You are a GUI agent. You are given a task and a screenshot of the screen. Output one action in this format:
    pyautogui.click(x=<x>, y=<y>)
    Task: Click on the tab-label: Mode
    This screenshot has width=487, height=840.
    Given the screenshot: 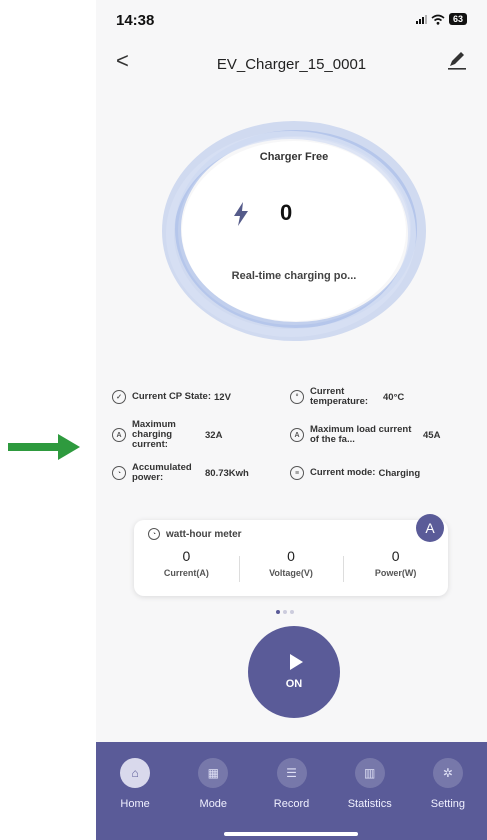 What is the action you would take?
    pyautogui.click(x=213, y=804)
    